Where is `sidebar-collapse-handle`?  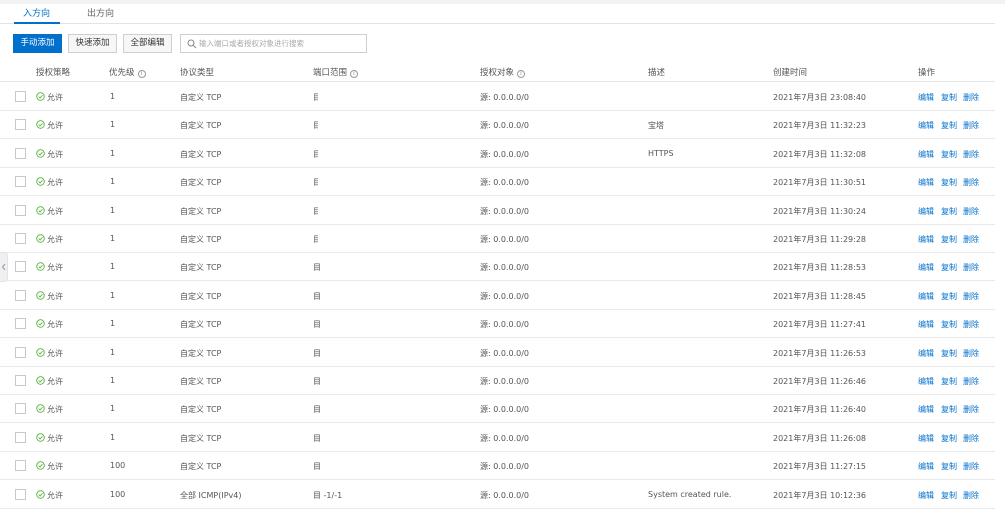 sidebar-collapse-handle is located at coordinates (4, 267).